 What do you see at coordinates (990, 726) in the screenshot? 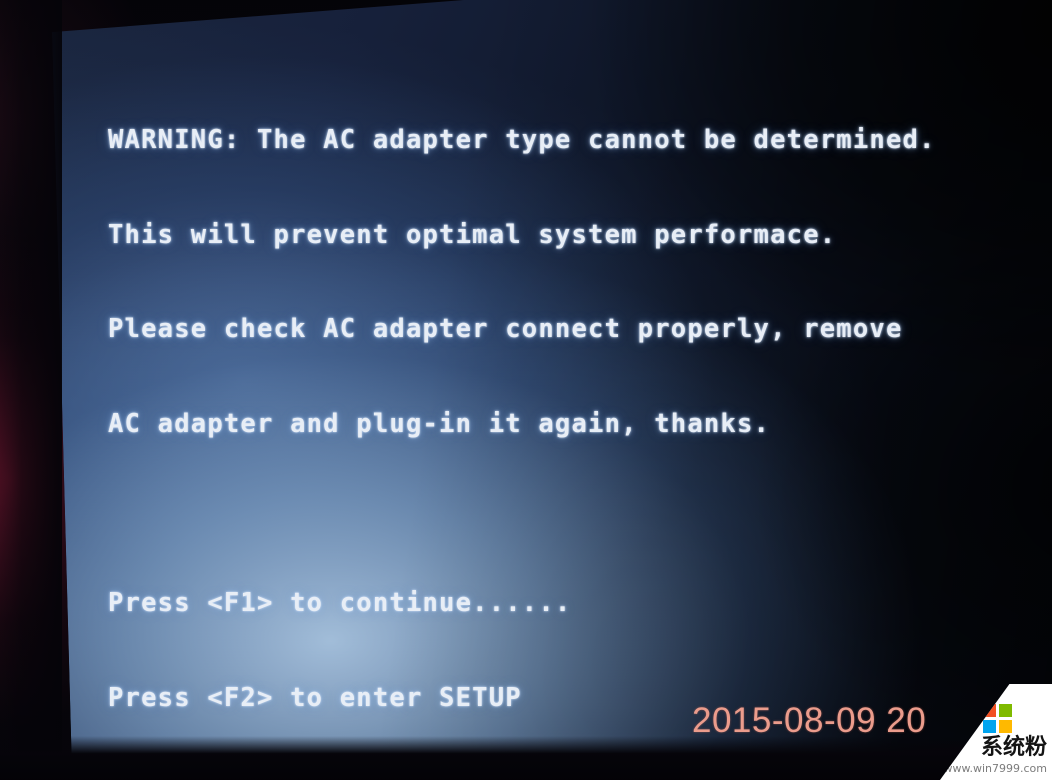
I see `logo-square-bottom-left` at bounding box center [990, 726].